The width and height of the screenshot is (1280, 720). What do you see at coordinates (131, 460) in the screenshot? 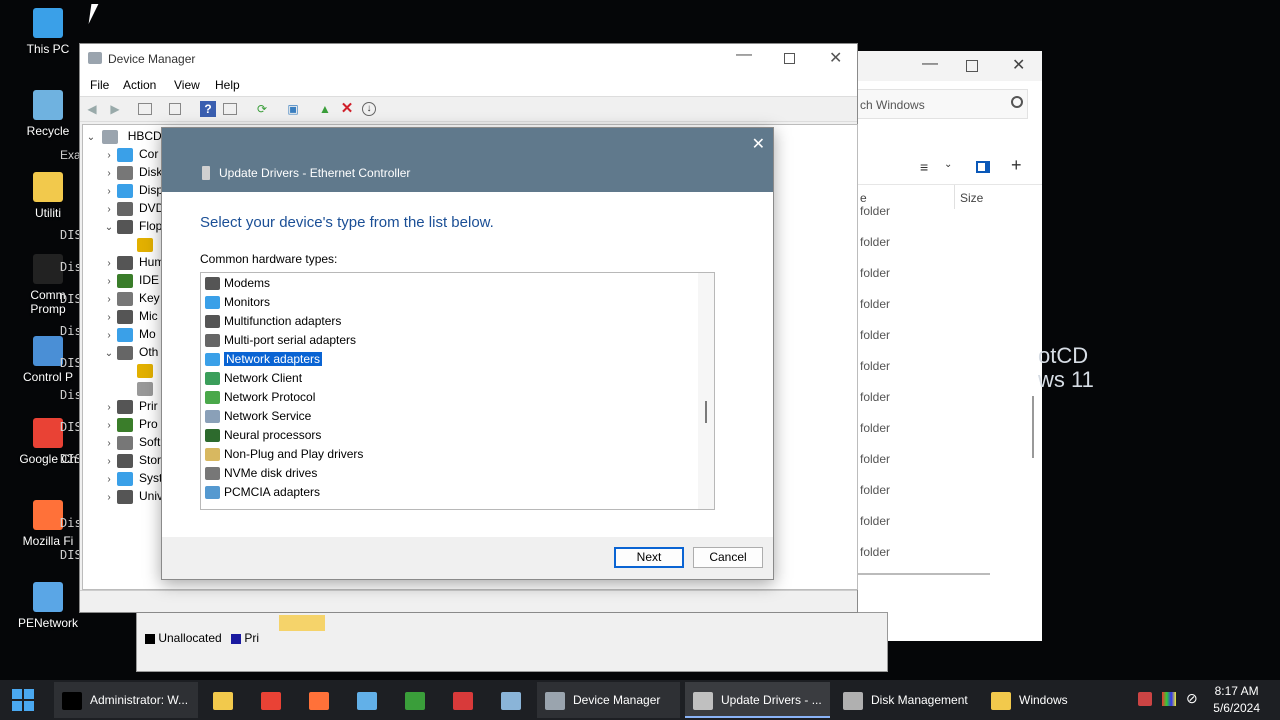
I see `tree-item: › Stor` at bounding box center [131, 460].